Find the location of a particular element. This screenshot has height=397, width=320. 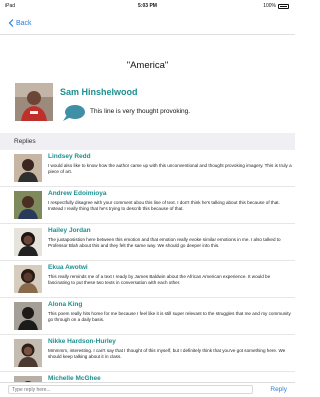

author-name: Sam Hinshelwood is located at coordinates (99, 92).